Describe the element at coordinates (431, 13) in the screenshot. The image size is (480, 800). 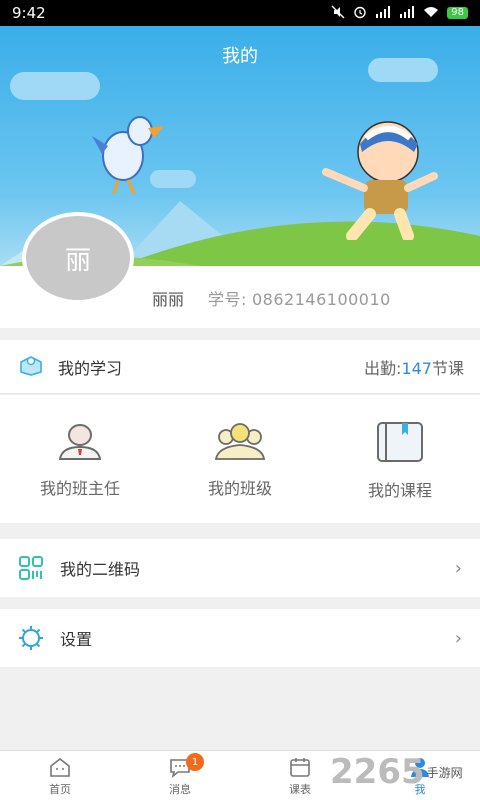
I see `wifi-icon` at that location.